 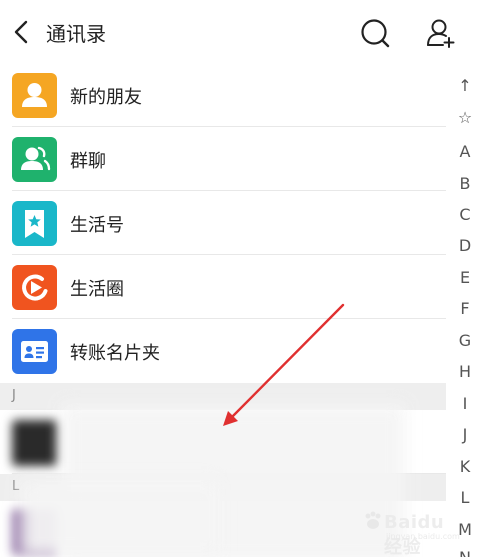 I want to click on bookmark-star-icon, so click(x=34, y=223).